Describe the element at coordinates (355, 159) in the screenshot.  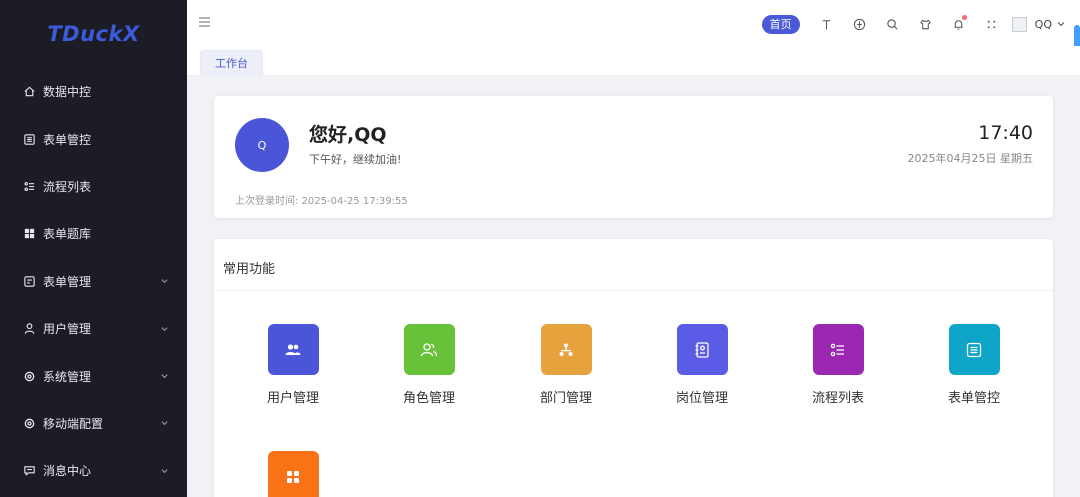
I see `greeting-subtitle: 下午好，继续加油!` at that location.